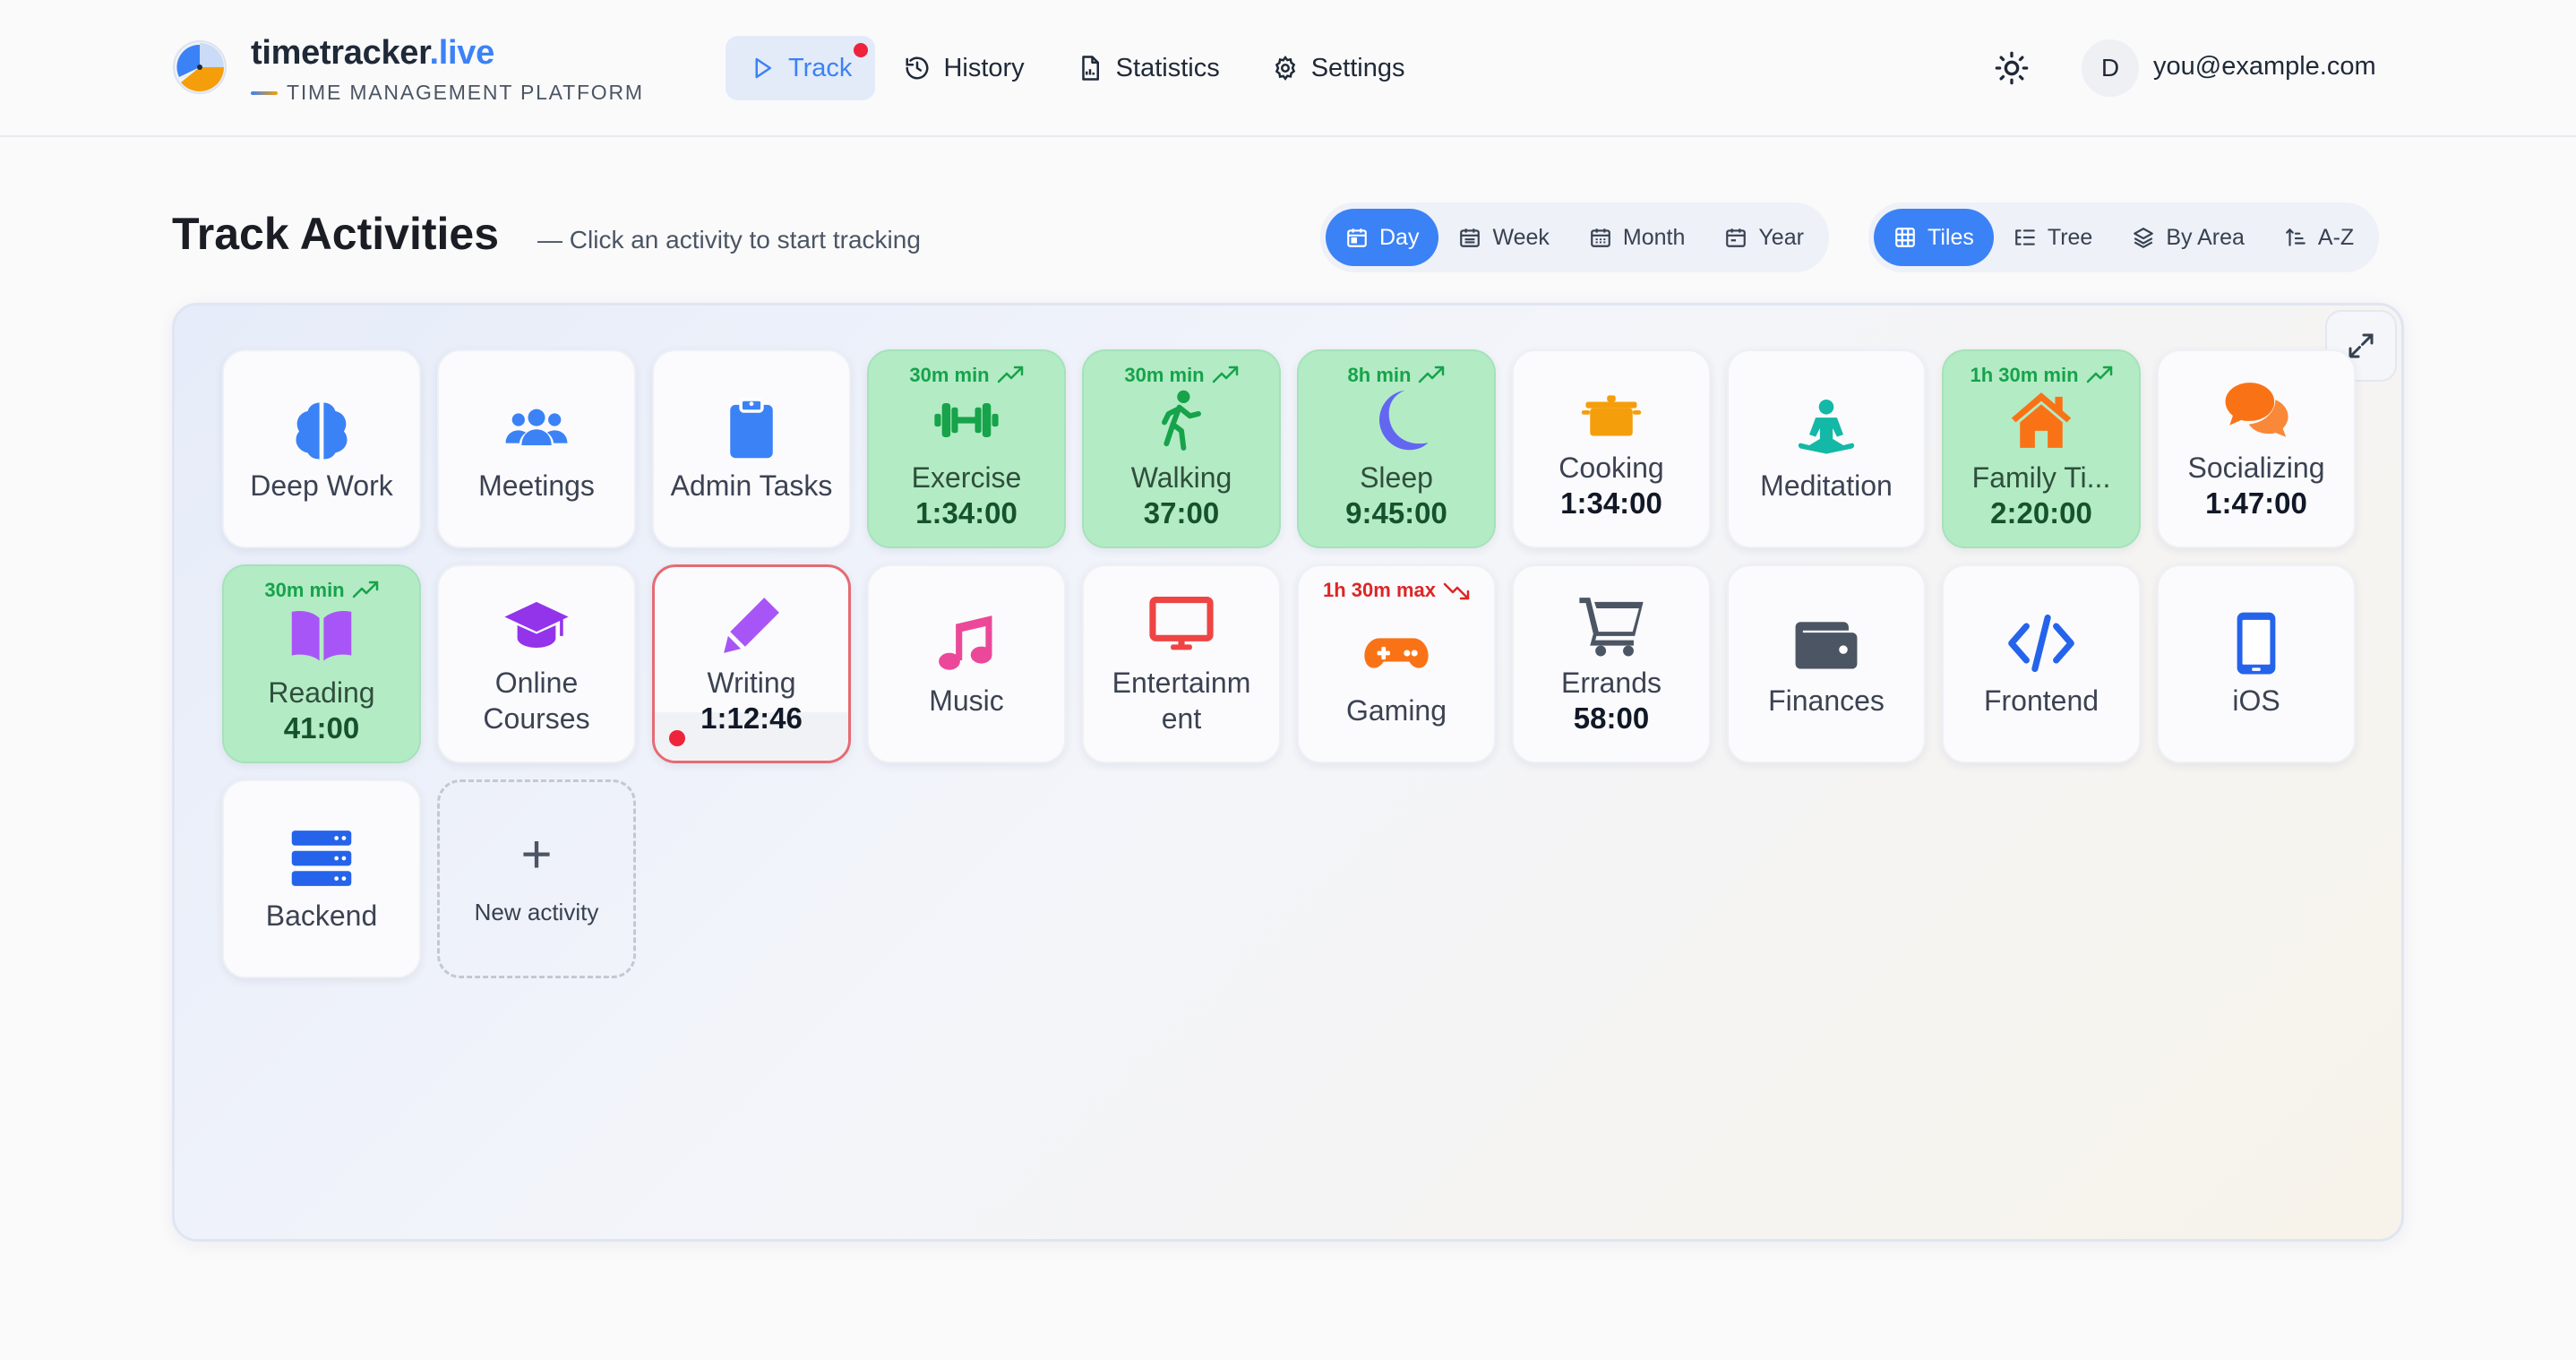 This screenshot has height=1360, width=2576. Describe the element at coordinates (963, 68) in the screenshot. I see `nav-history: History` at that location.